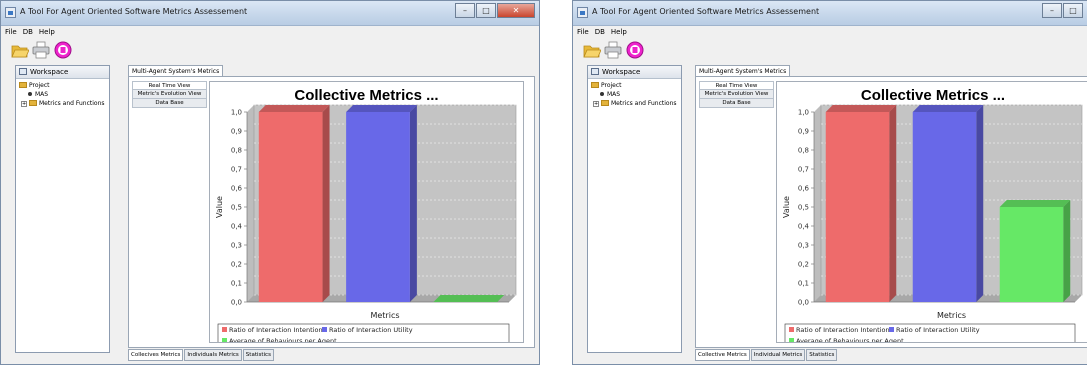  I want to click on workspace-label: Workspace, so click(49, 72).